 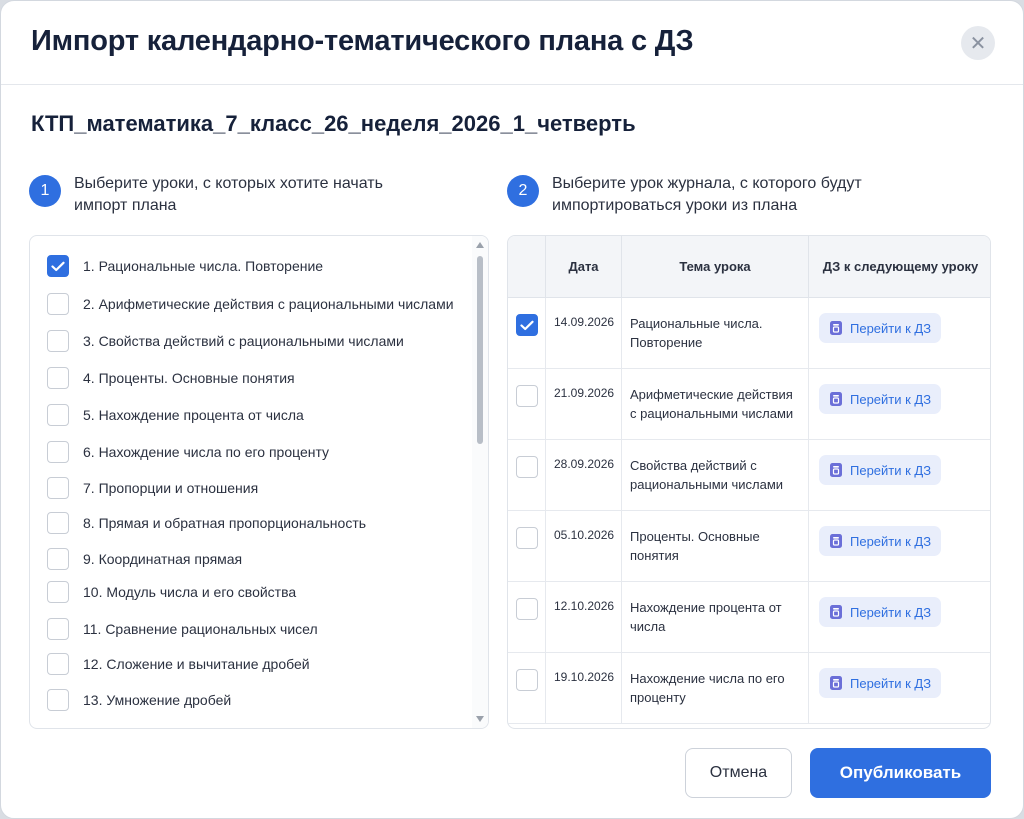 What do you see at coordinates (584, 617) in the screenshot?
I see `row-date-cell: 12.10.2026` at bounding box center [584, 617].